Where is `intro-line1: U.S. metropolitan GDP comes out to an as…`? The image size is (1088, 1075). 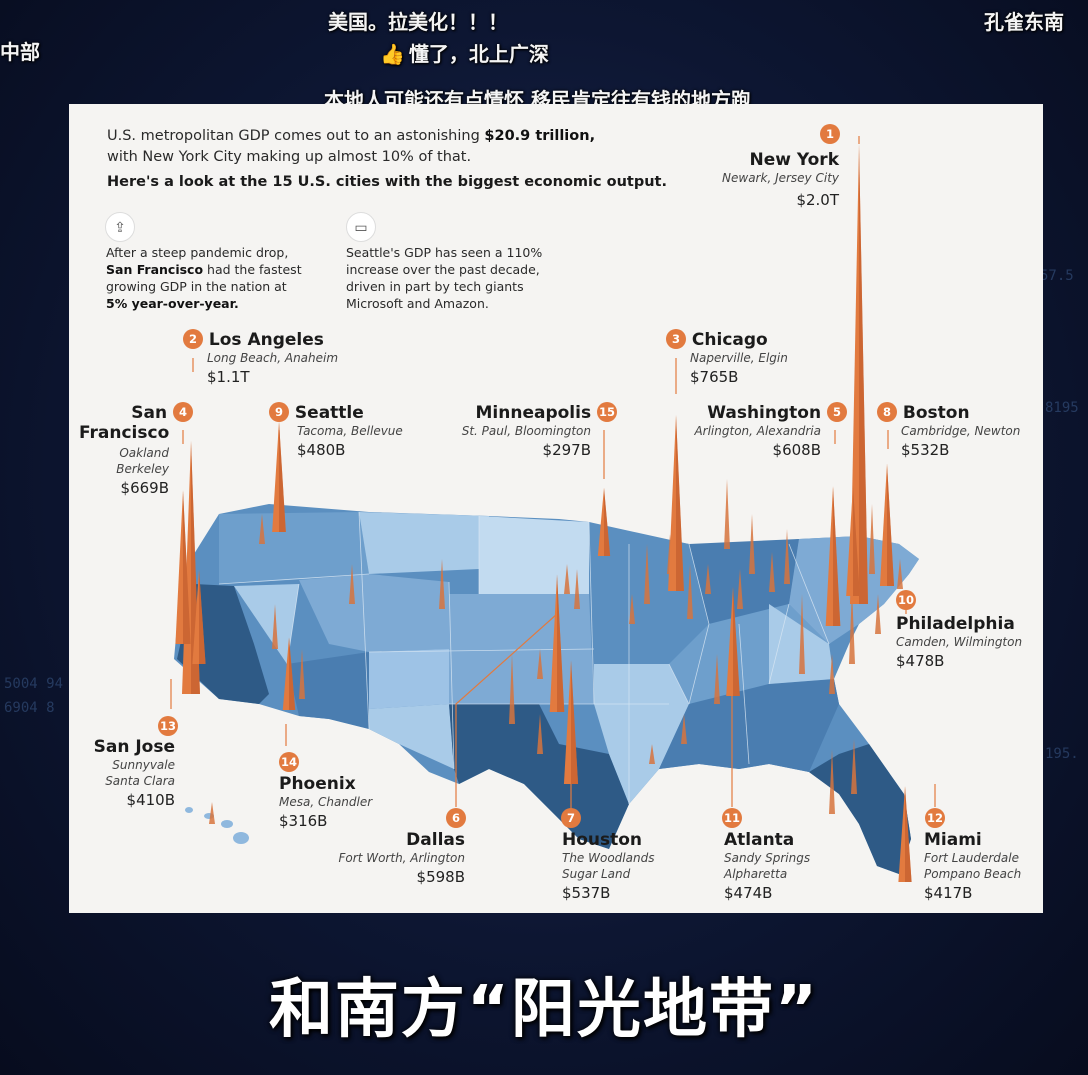 intro-line1: U.S. metropolitan GDP comes out to an as… is located at coordinates (296, 136).